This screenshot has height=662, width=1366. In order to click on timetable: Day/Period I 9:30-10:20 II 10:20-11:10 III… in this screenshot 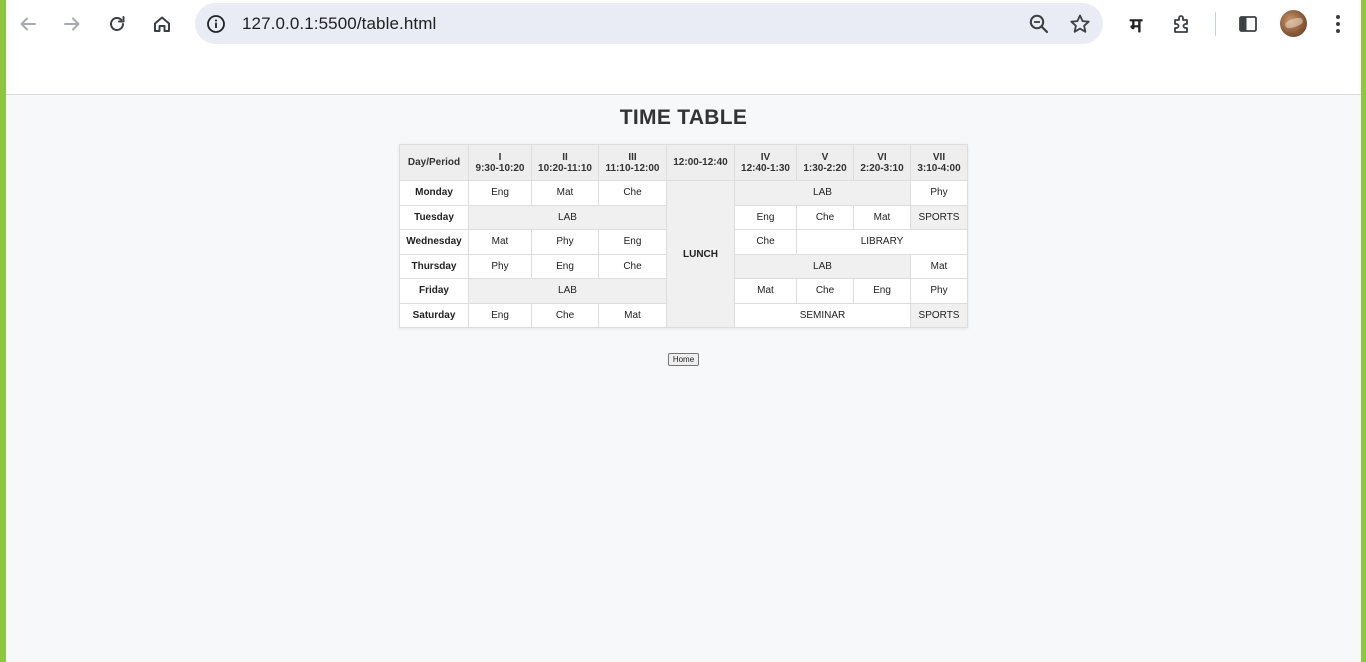, I will do `click(683, 236)`.